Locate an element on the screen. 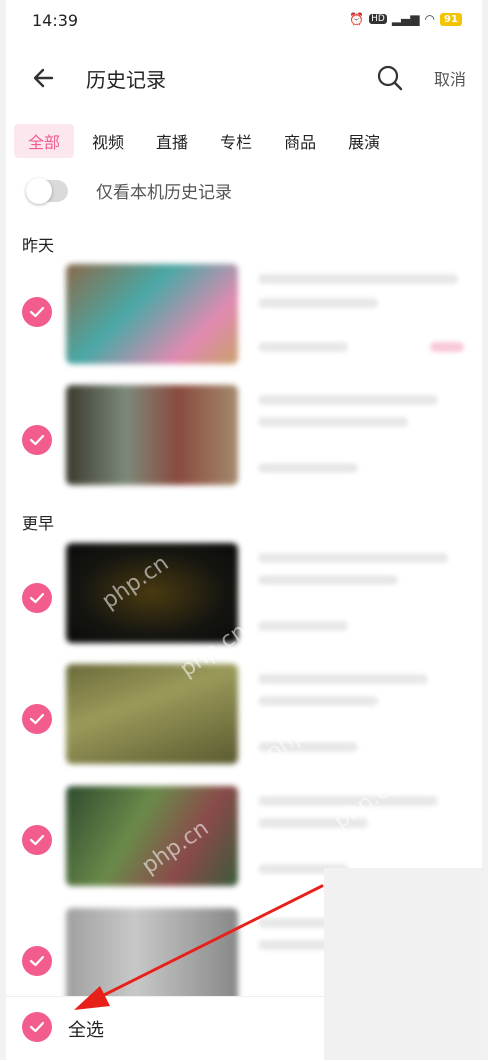 The image size is (488, 1061). back-button is located at coordinates (46, 78).